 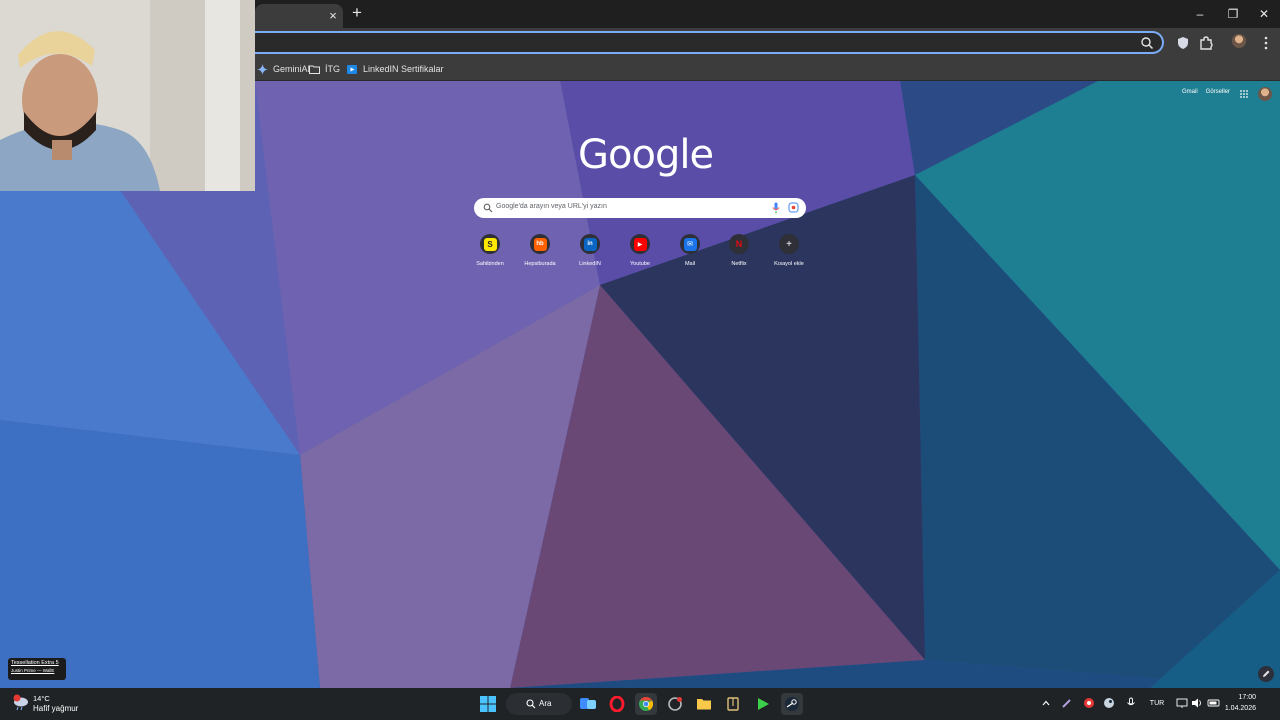 I want to click on widgets-app-icon, so click(x=588, y=703).